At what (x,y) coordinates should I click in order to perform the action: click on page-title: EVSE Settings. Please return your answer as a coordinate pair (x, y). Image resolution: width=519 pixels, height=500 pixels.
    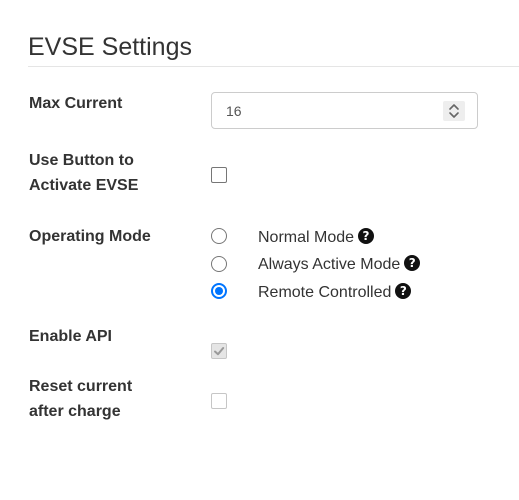
    Looking at the image, I should click on (110, 47).